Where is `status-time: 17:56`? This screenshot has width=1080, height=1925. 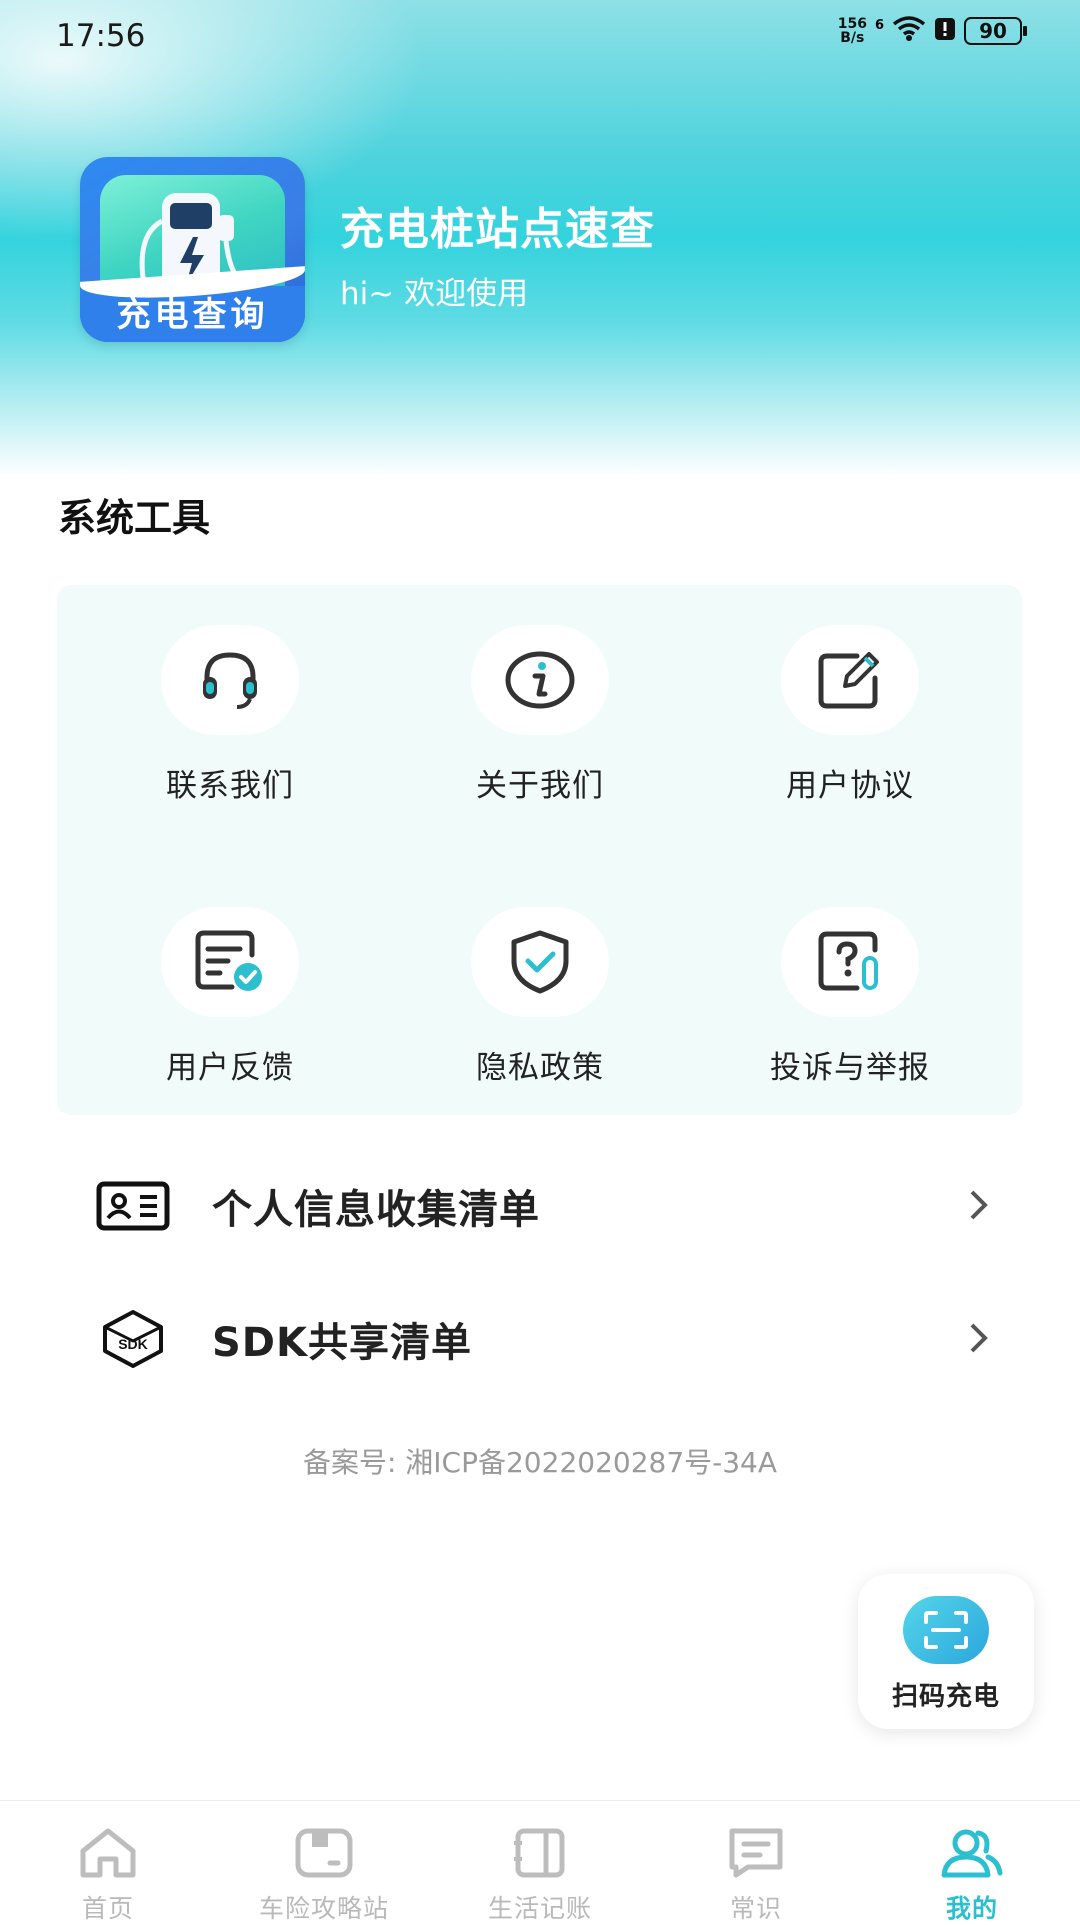
status-time: 17:56 is located at coordinates (101, 36).